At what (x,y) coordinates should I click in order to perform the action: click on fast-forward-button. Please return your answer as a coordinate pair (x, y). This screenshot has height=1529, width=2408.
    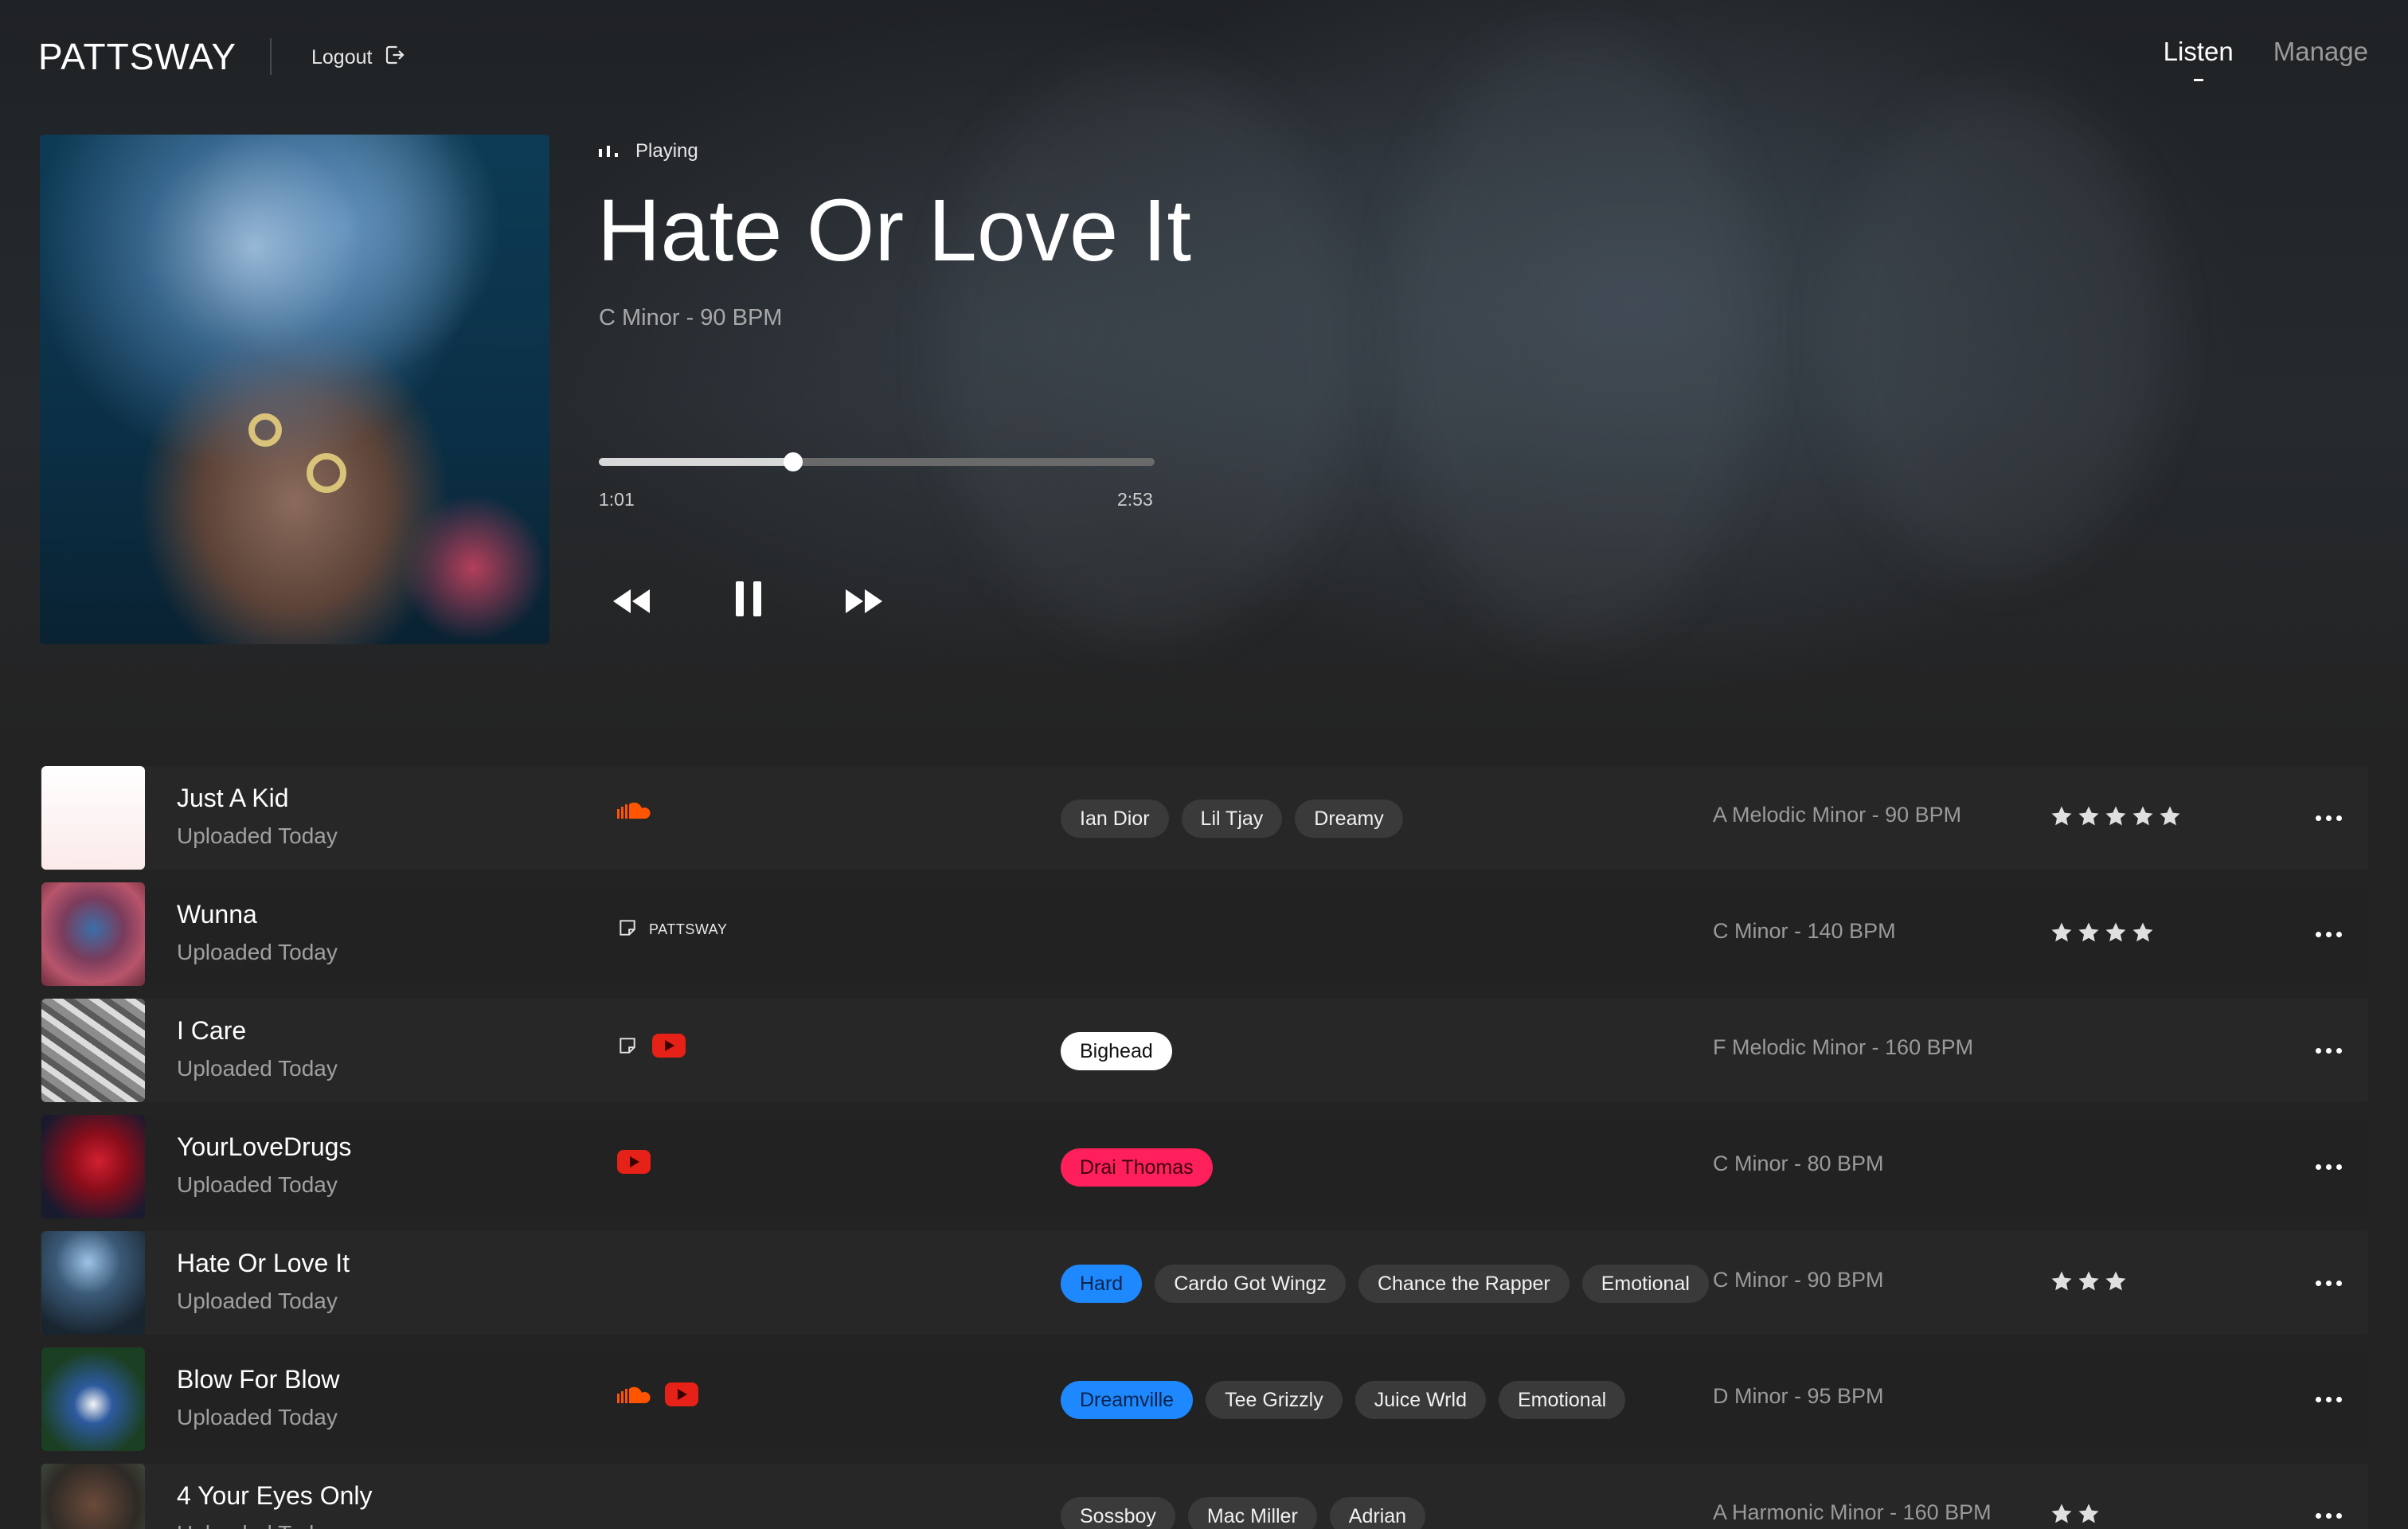
    Looking at the image, I should click on (864, 603).